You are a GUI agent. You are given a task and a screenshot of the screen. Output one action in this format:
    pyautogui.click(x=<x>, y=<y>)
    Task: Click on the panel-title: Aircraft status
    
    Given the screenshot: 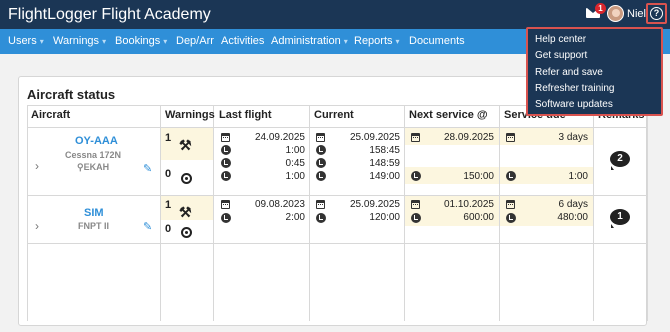 What is the action you would take?
    pyautogui.click(x=71, y=94)
    